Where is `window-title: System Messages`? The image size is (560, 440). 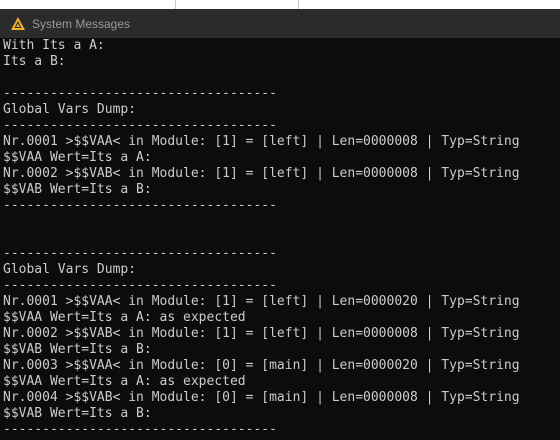
window-title: System Messages is located at coordinates (81, 23).